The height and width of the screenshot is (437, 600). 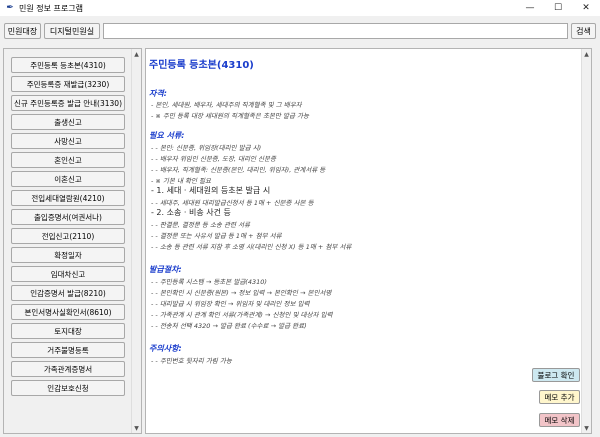 What do you see at coordinates (213, 159) in the screenshot?
I see `document-line: - - 배우자 위임인 신분증, 도장, 대리인 신분증` at bounding box center [213, 159].